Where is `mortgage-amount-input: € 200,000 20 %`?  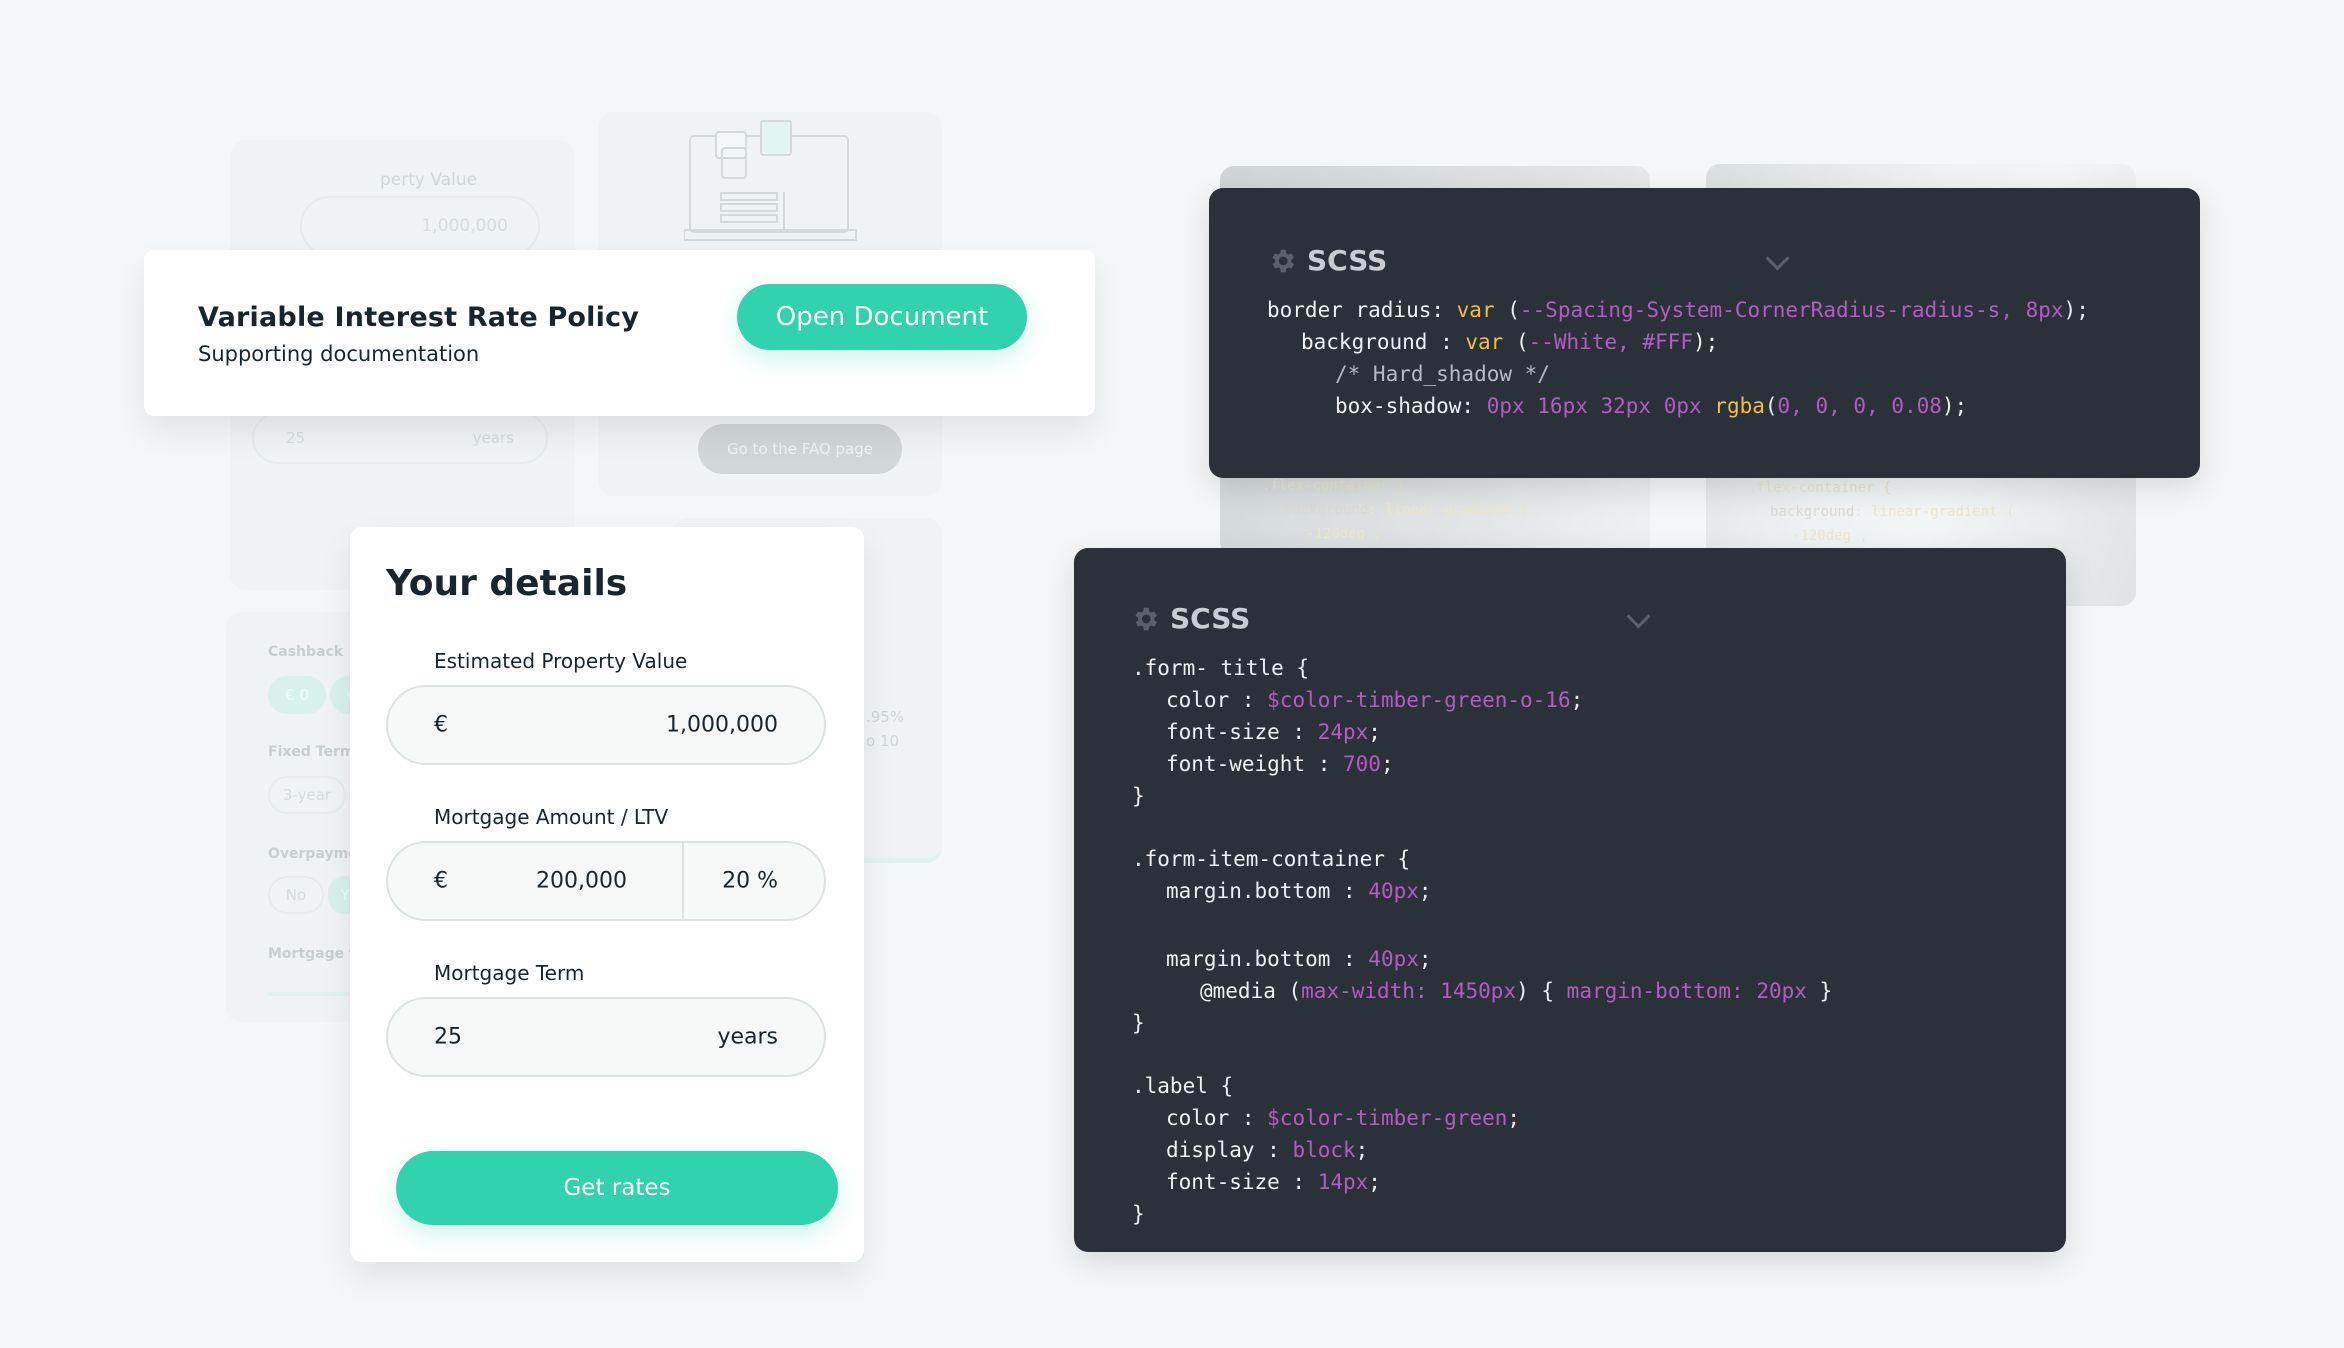 mortgage-amount-input: € 200,000 20 % is located at coordinates (606, 881).